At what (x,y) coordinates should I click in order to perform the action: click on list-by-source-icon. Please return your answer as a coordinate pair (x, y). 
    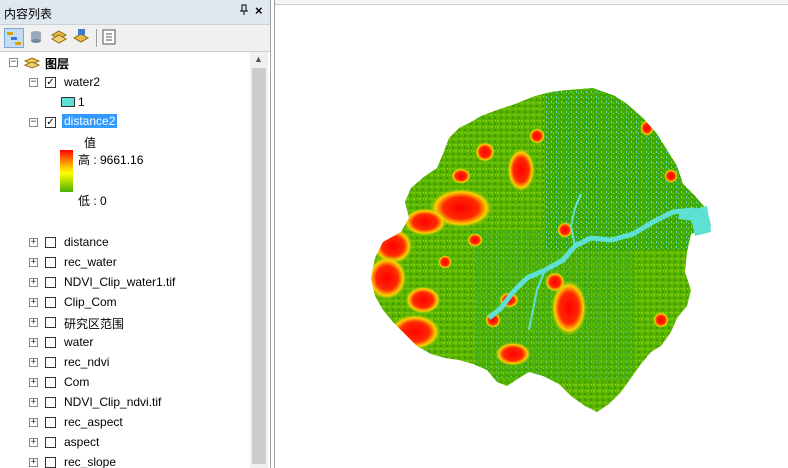
    Looking at the image, I should click on (36, 37).